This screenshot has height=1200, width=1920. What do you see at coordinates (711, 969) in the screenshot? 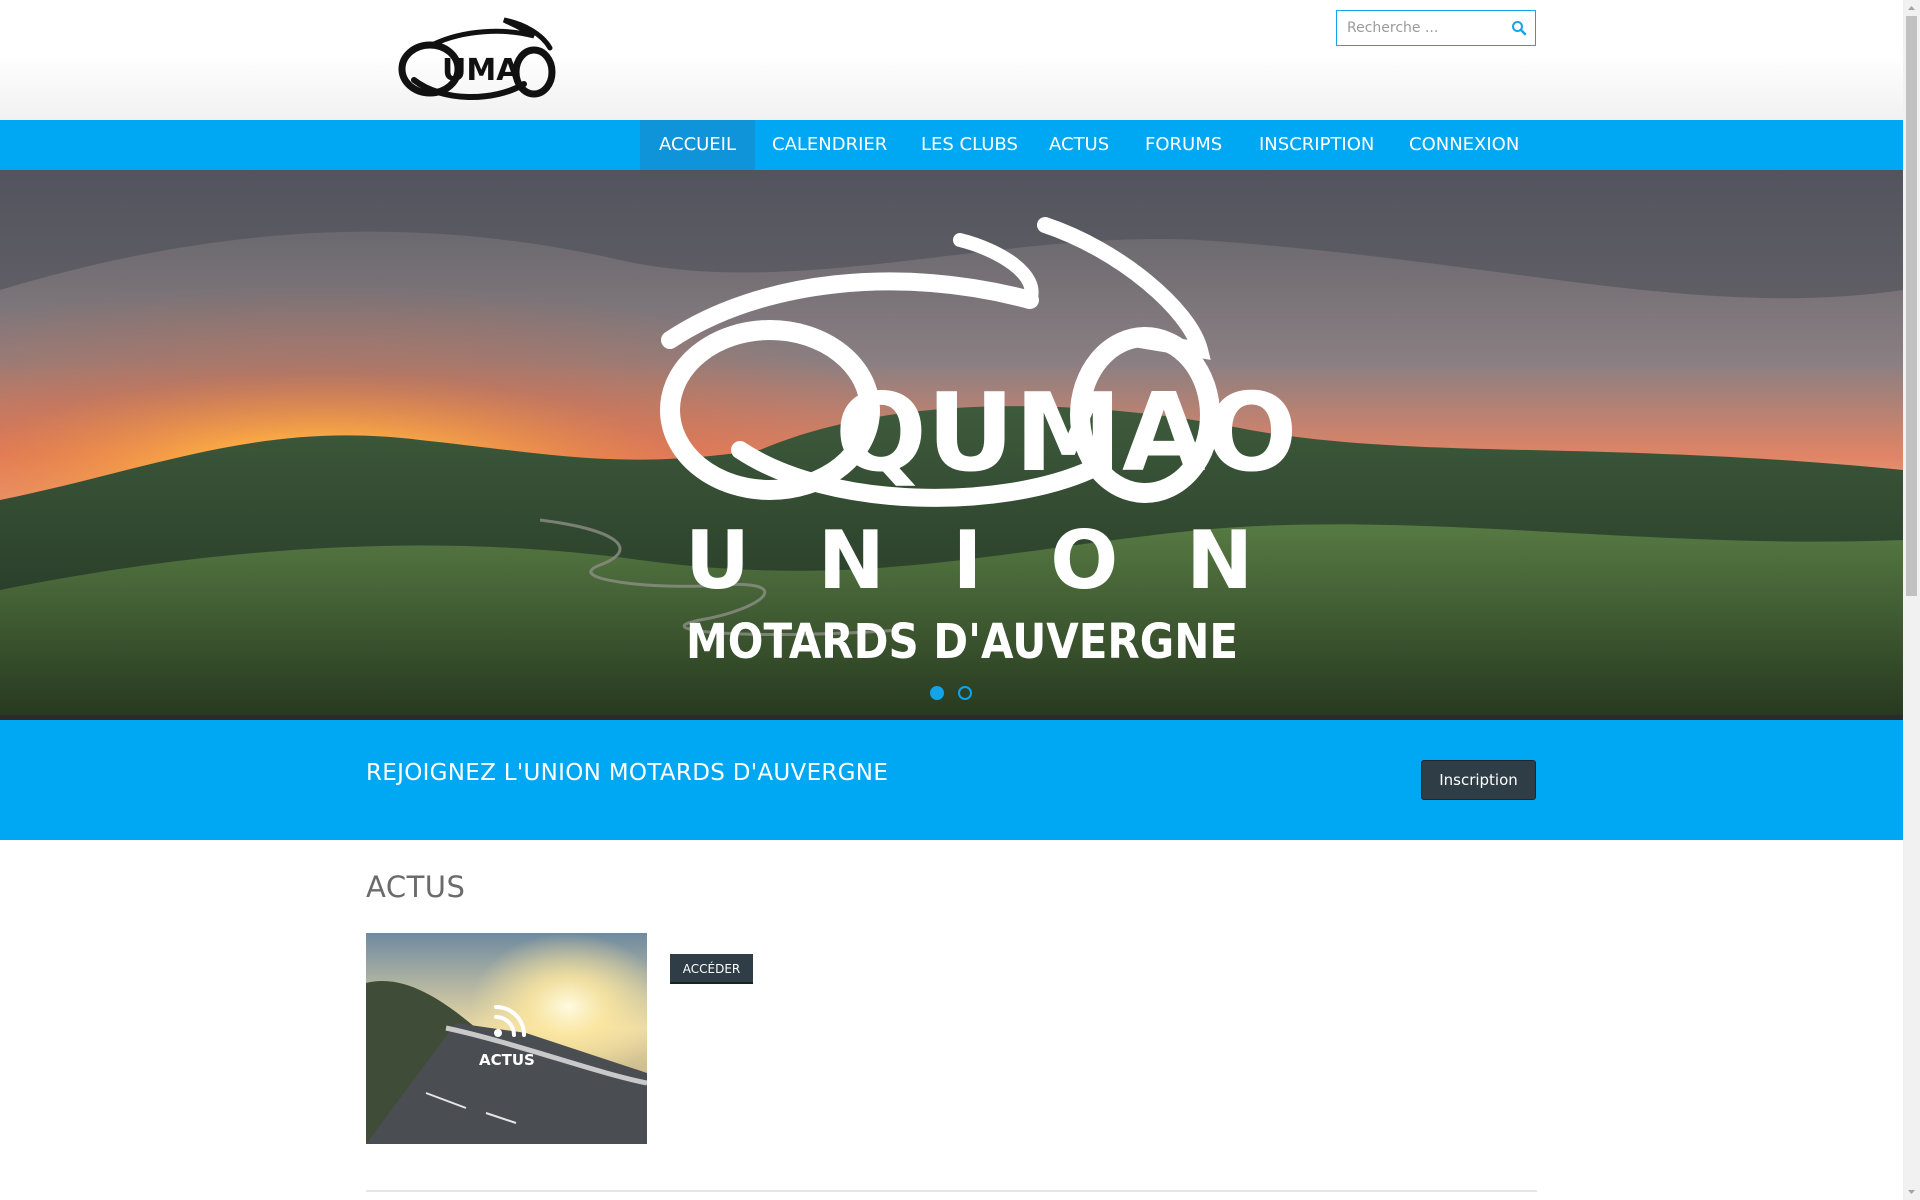
I see `acceder-button: ACCÉDER` at bounding box center [711, 969].